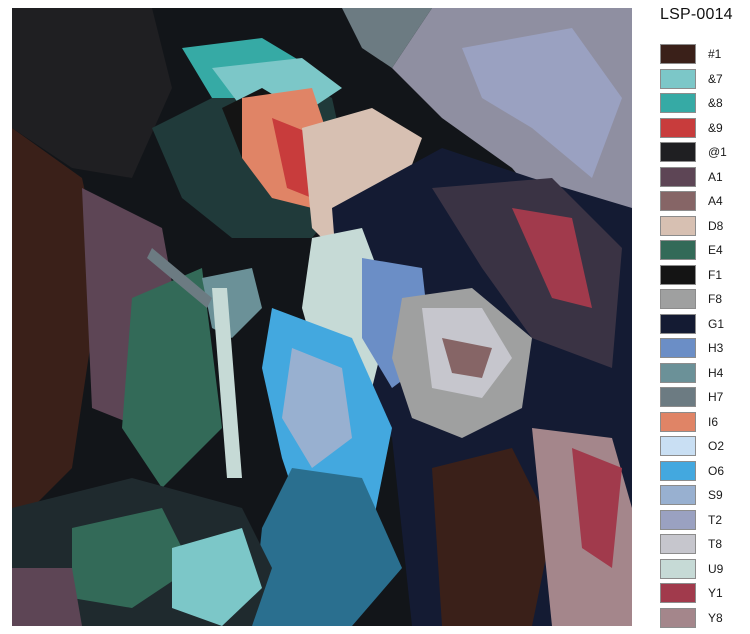 This screenshot has width=750, height=634. What do you see at coordinates (700, 446) in the screenshot?
I see `palette-row: O2` at bounding box center [700, 446].